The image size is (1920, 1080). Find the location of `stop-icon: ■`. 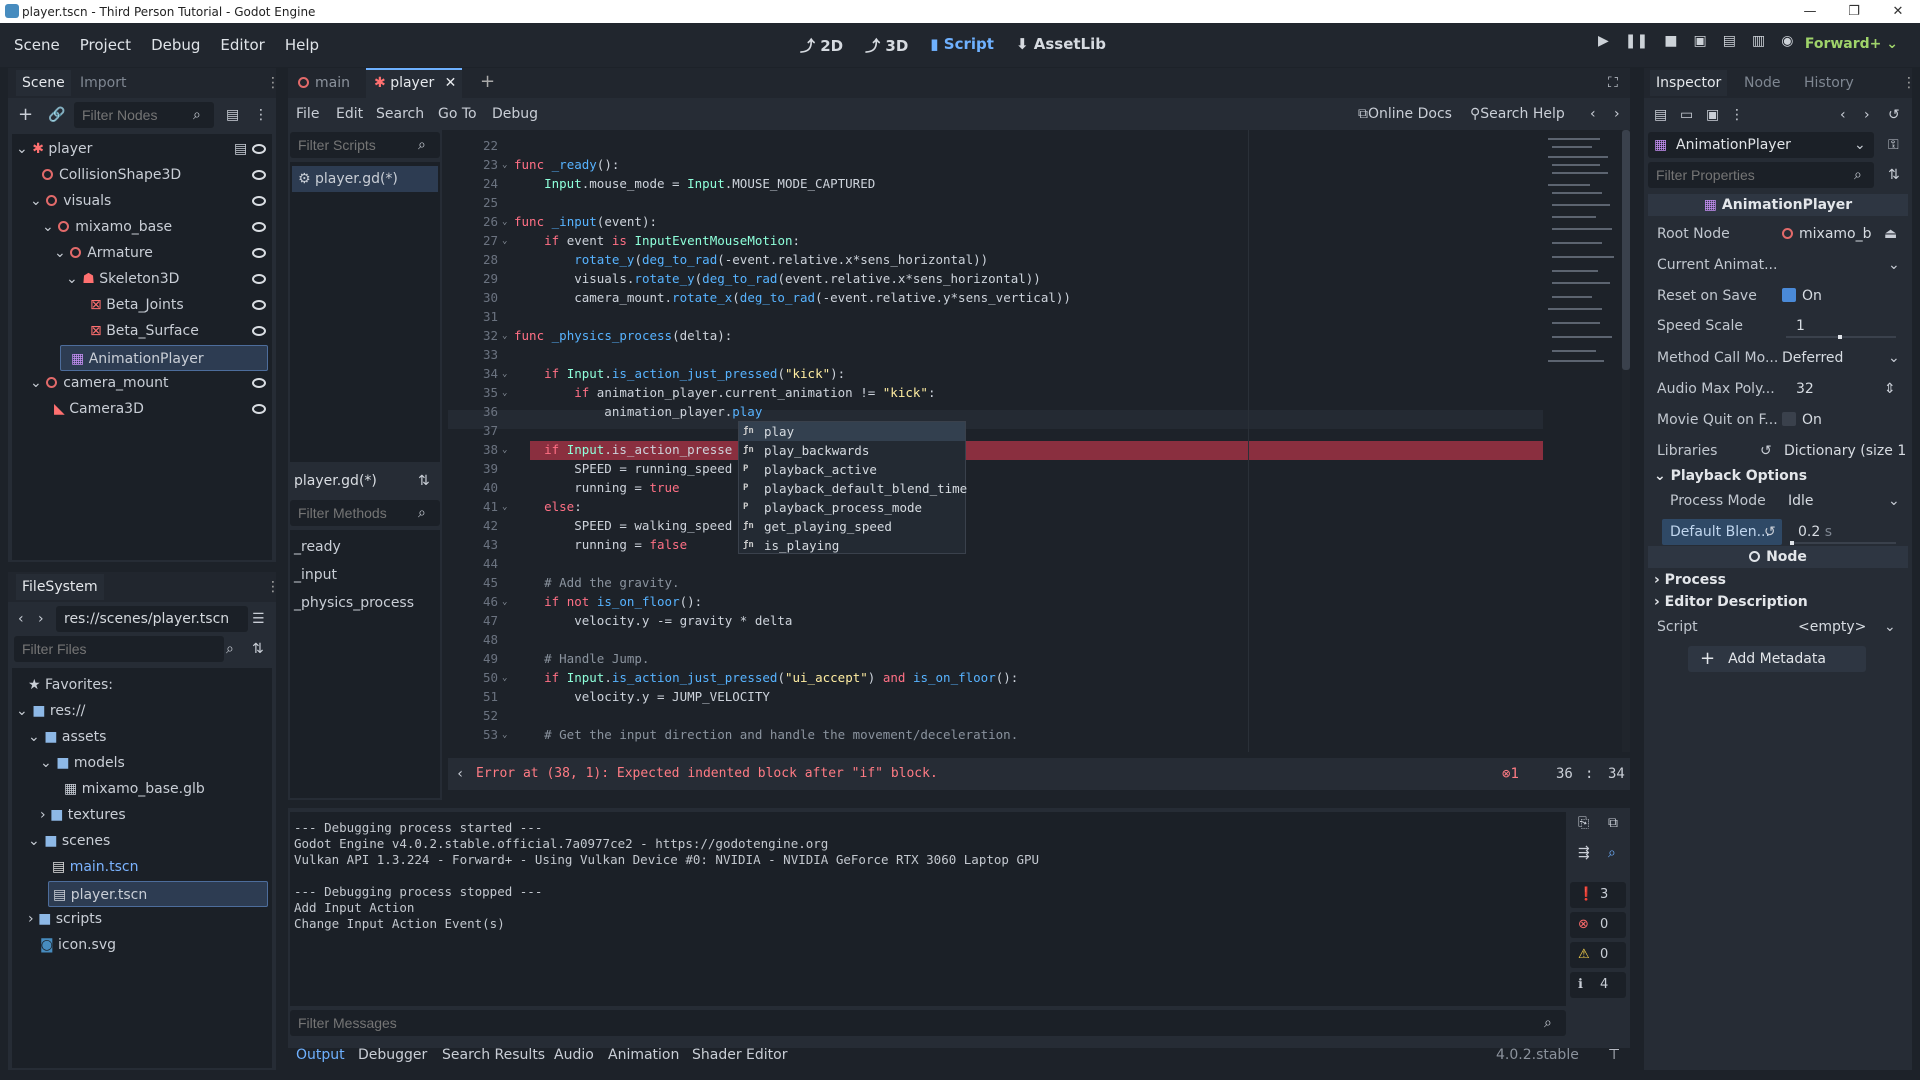

stop-icon: ■ is located at coordinates (1670, 41).